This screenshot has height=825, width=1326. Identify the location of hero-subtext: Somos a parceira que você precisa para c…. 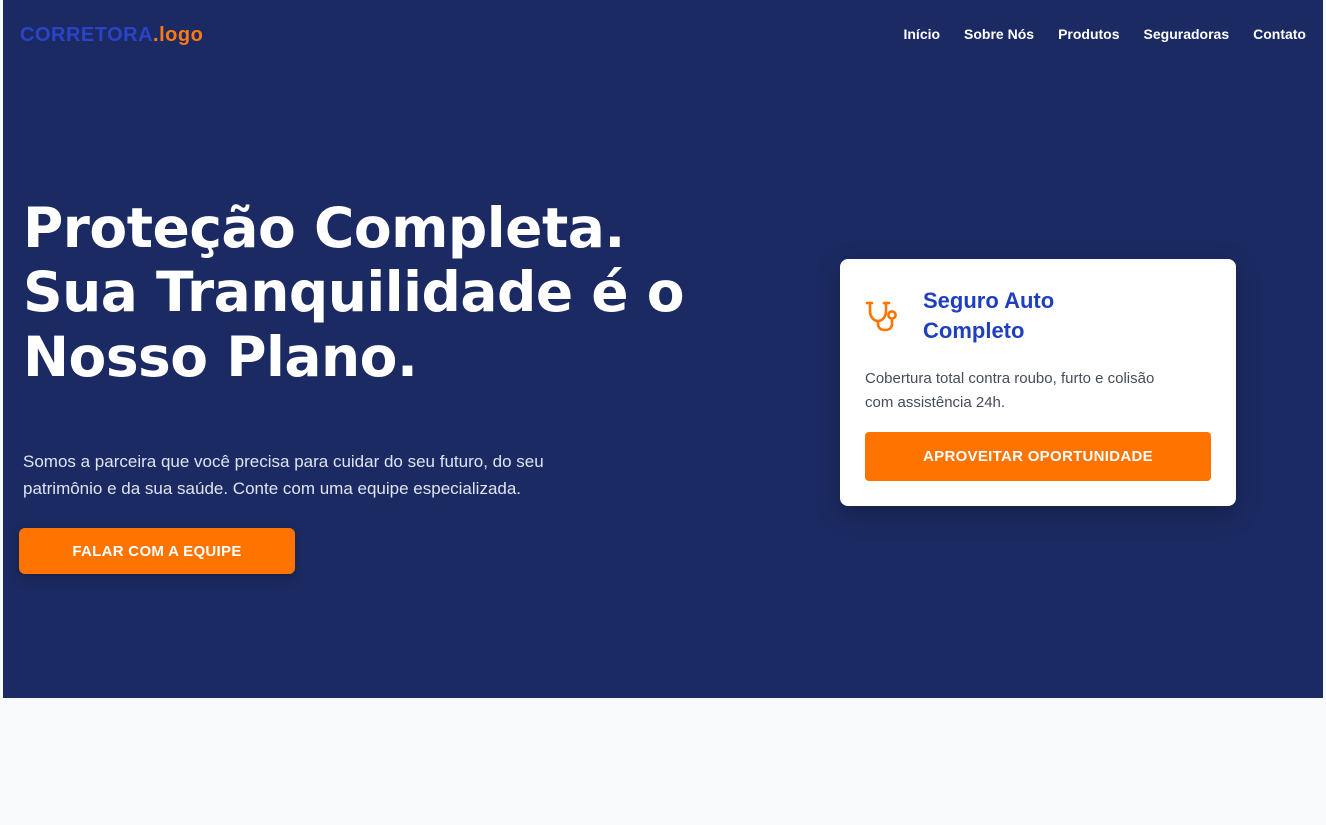
(343, 475).